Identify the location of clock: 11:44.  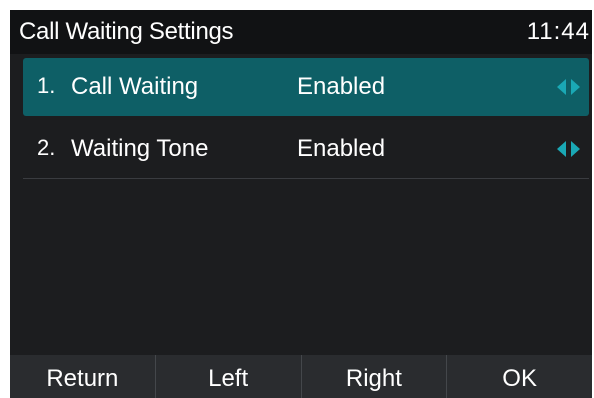
(558, 31).